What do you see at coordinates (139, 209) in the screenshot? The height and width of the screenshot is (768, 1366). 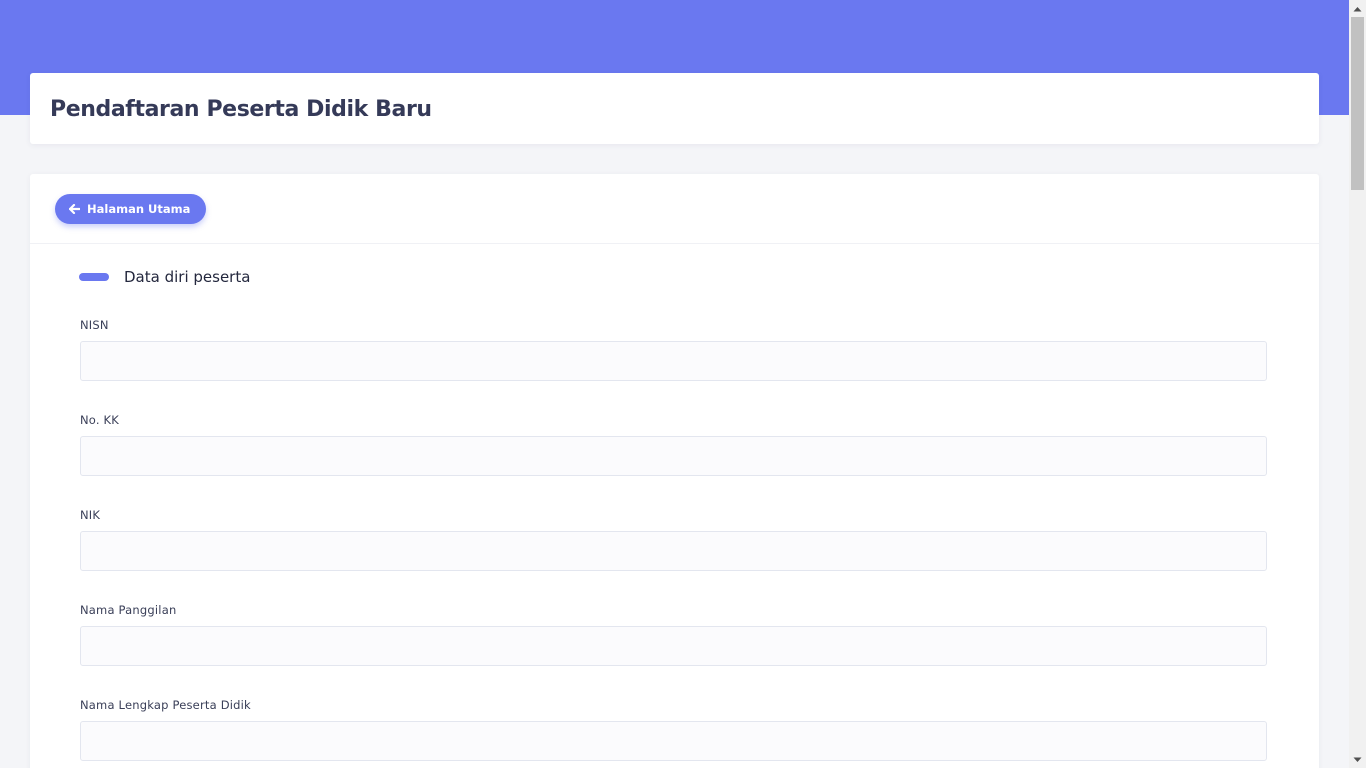 I see `back-button-label: Halaman Utama` at bounding box center [139, 209].